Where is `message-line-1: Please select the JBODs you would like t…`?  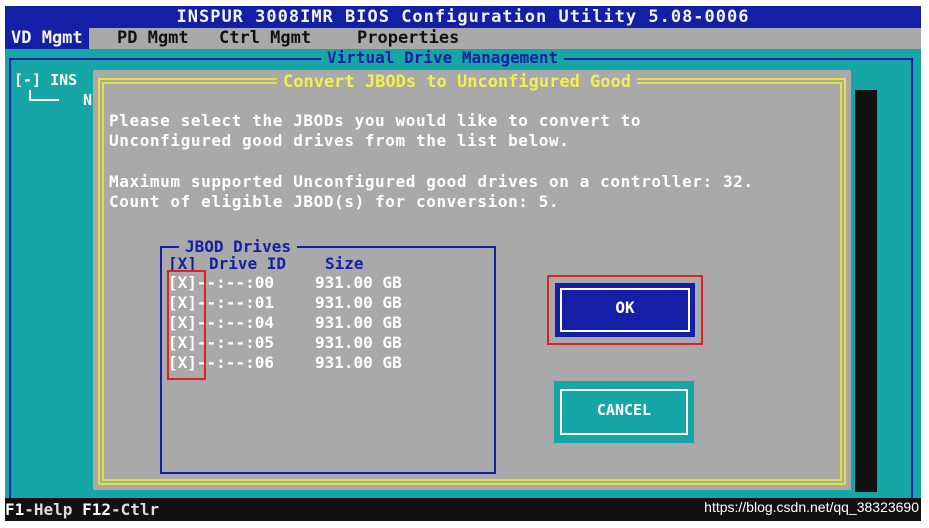
message-line-1: Please select the JBODs you would like t… is located at coordinates (375, 120).